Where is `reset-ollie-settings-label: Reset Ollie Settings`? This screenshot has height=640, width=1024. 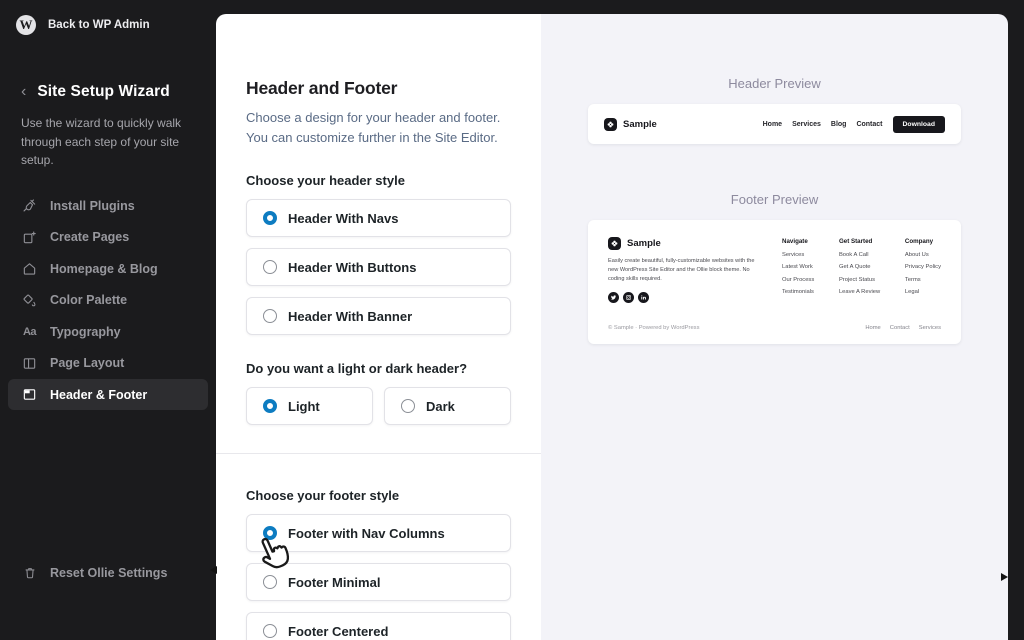
reset-ollie-settings-label: Reset Ollie Settings is located at coordinates (109, 572).